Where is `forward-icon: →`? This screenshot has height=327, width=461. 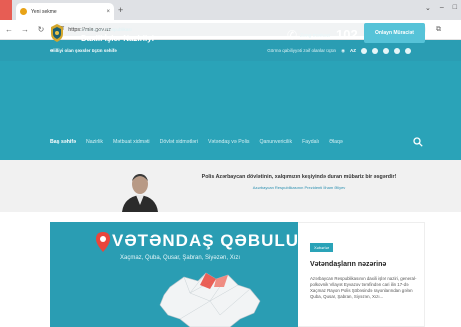 forward-icon: → is located at coordinates (25, 29).